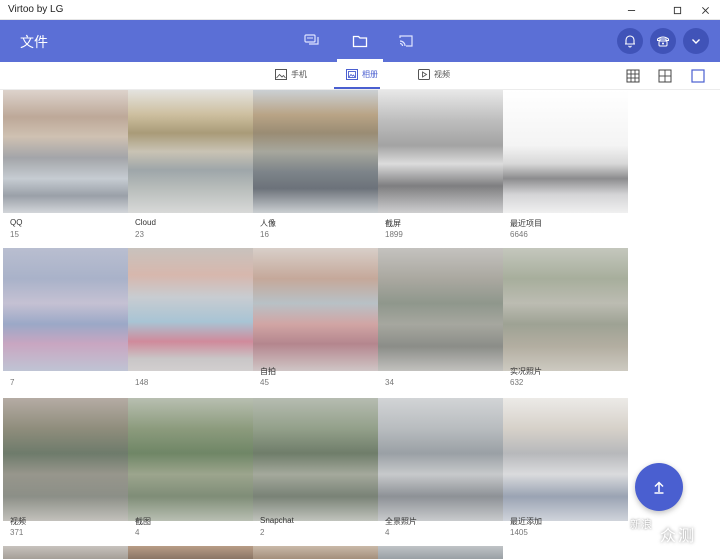 The width and height of the screenshot is (720, 559). I want to click on album-card: Snapchat 2, so click(315, 473).